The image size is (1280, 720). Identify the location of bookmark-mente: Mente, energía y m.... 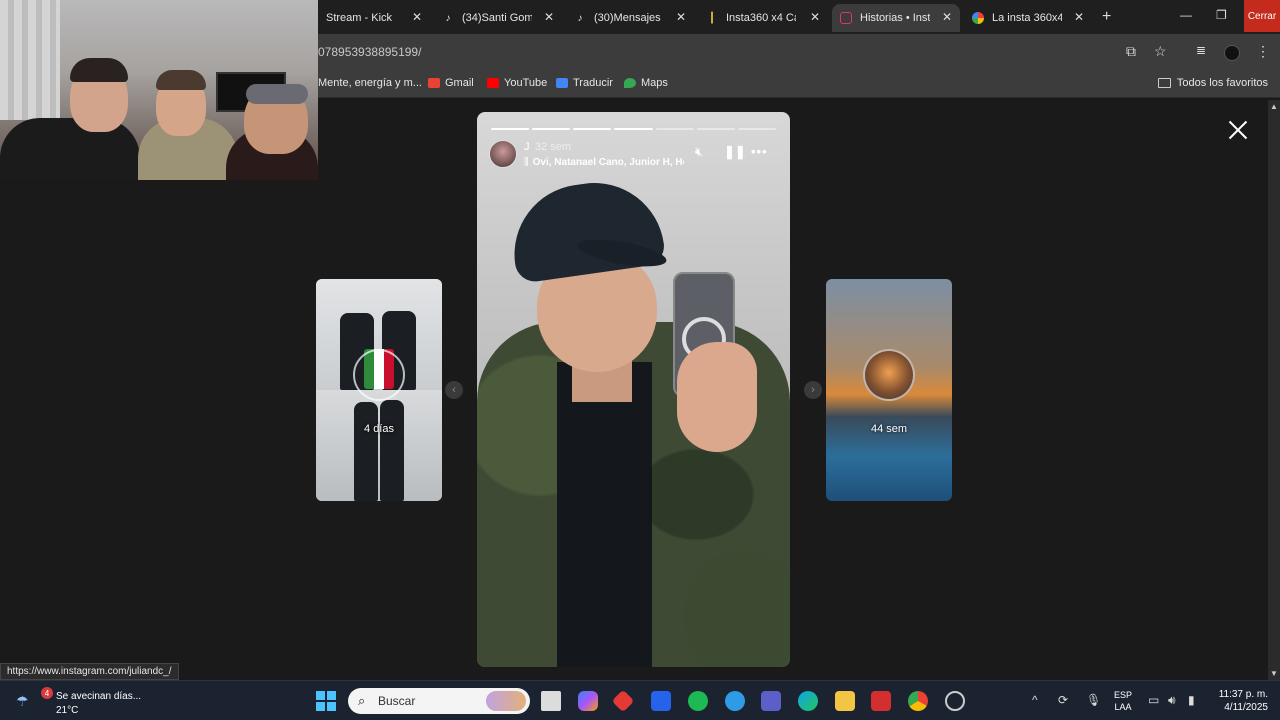
(370, 83).